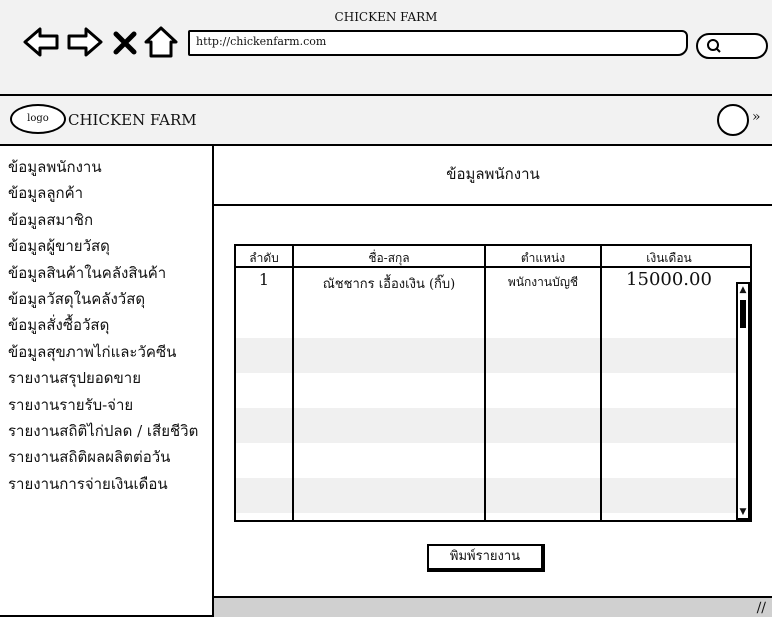 The width and height of the screenshot is (772, 617). Describe the element at coordinates (110, 193) in the screenshot. I see `sidebar-item-customer-data: ข้อมูลลูกค้า` at that location.